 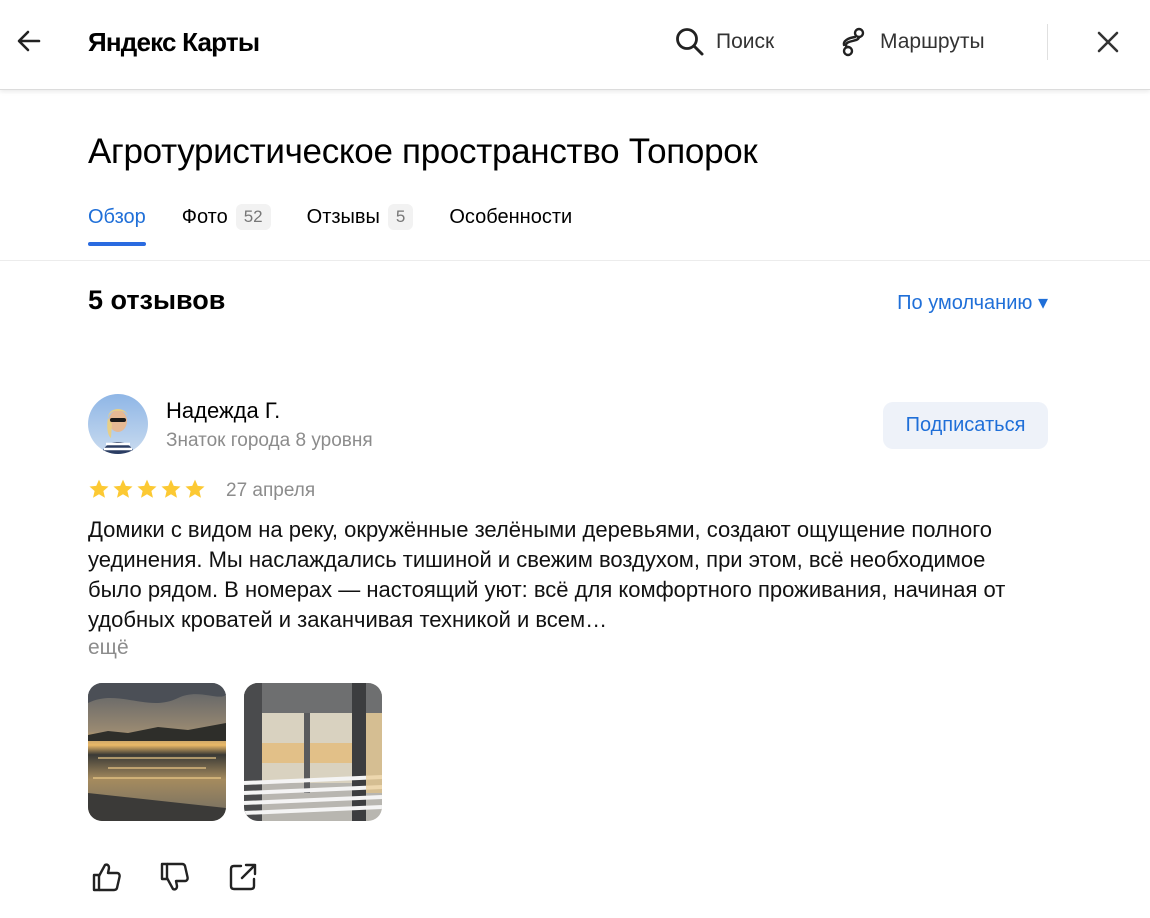 I want to click on share-button, so click(x=243, y=877).